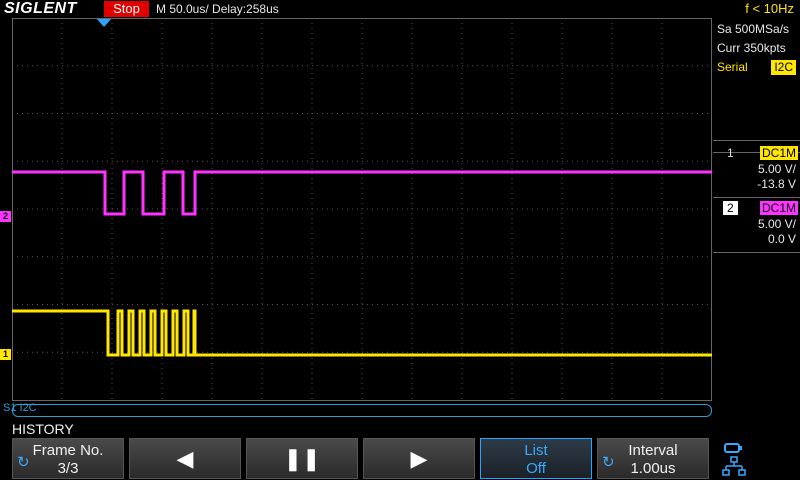  I want to click on ch2-number: 2, so click(730, 208).